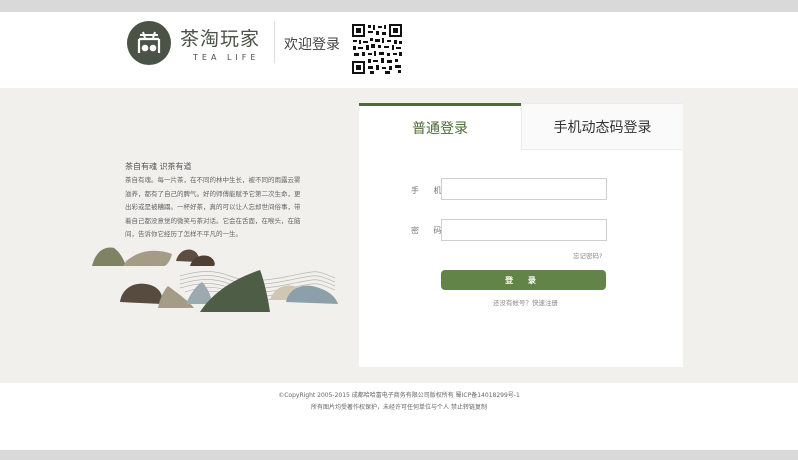 The width and height of the screenshot is (798, 460). Describe the element at coordinates (524, 189) in the screenshot. I see `phone-input` at that location.